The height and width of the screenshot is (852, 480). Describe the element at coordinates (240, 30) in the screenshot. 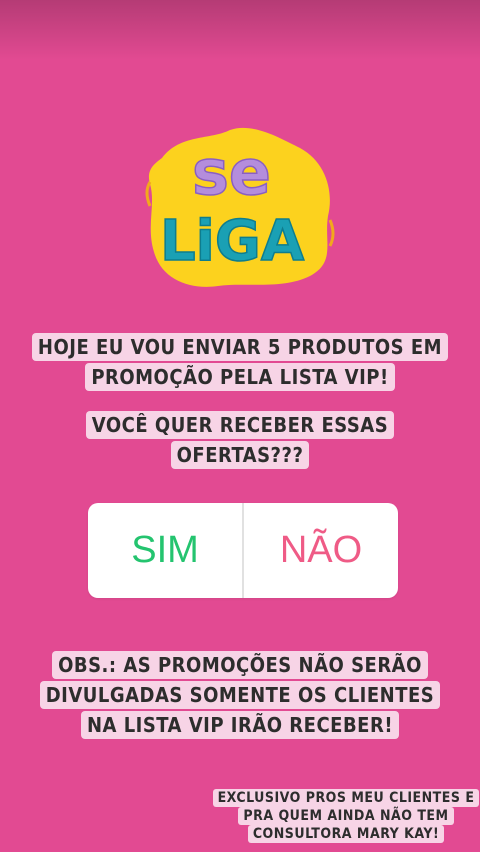

I see `top-gradient` at that location.